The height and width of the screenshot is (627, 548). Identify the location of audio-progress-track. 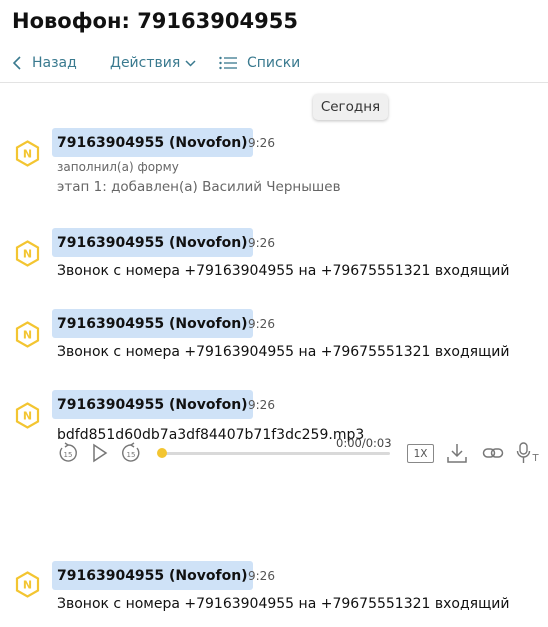
(275, 453).